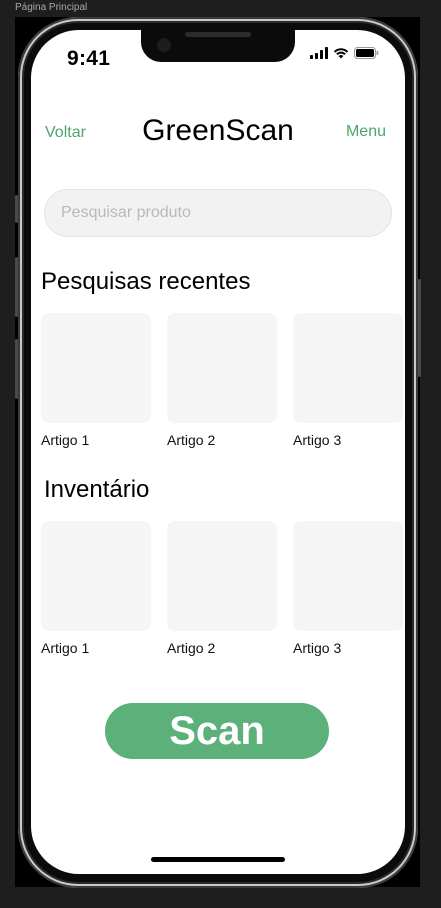 The image size is (441, 908). I want to click on recent-item-2: Artigo 2, so click(222, 380).